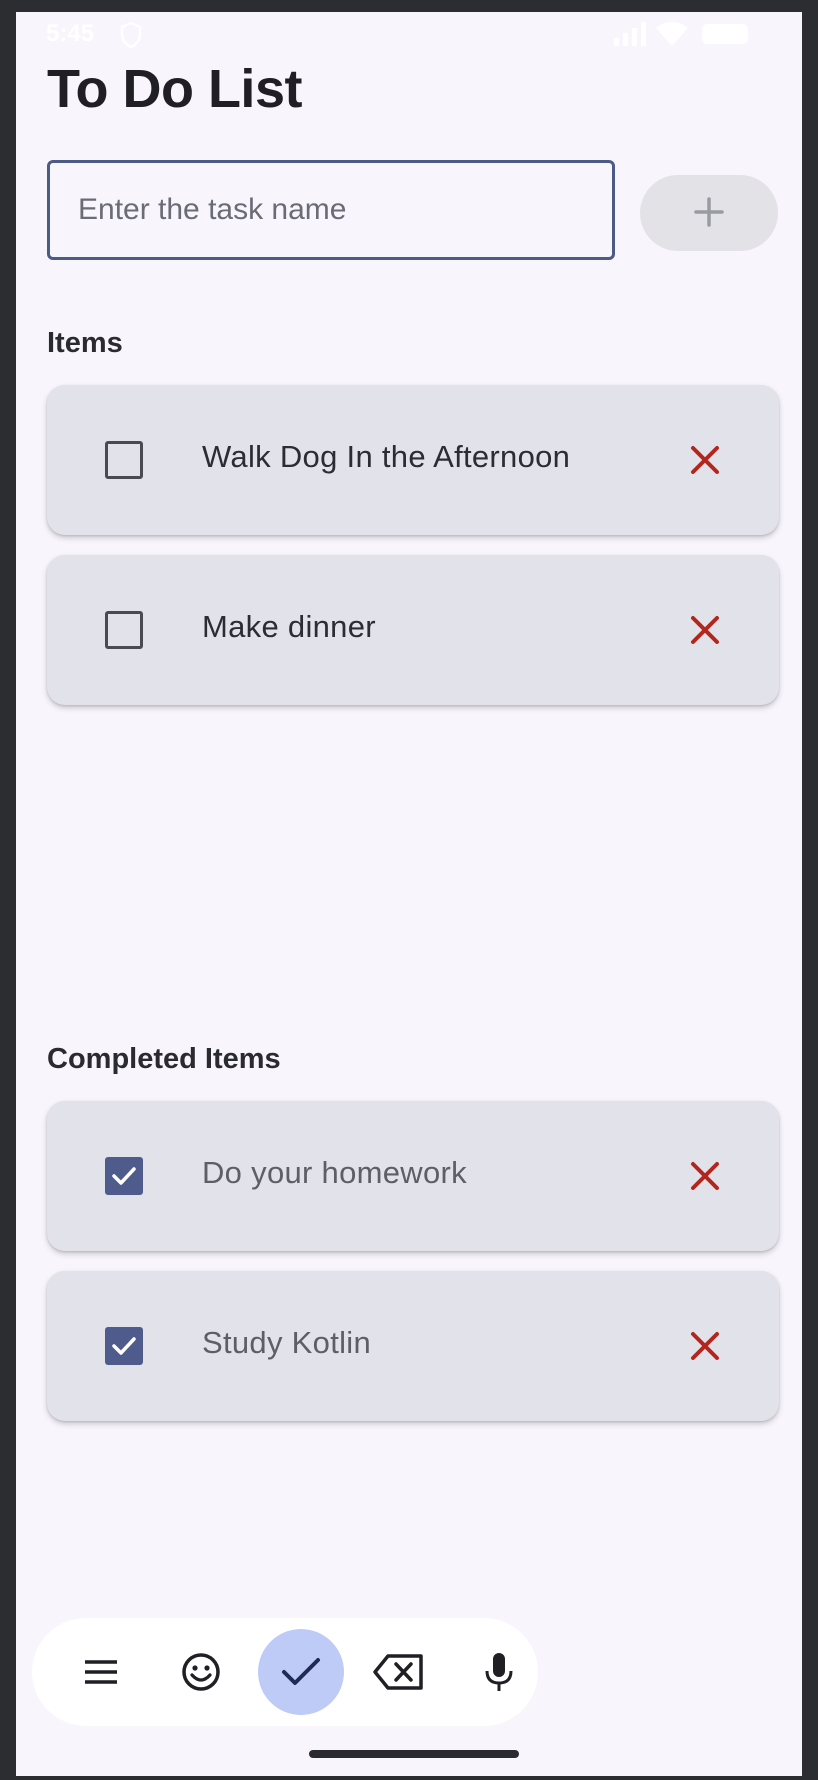 The height and width of the screenshot is (1780, 818). I want to click on mic-icon, so click(499, 1672).